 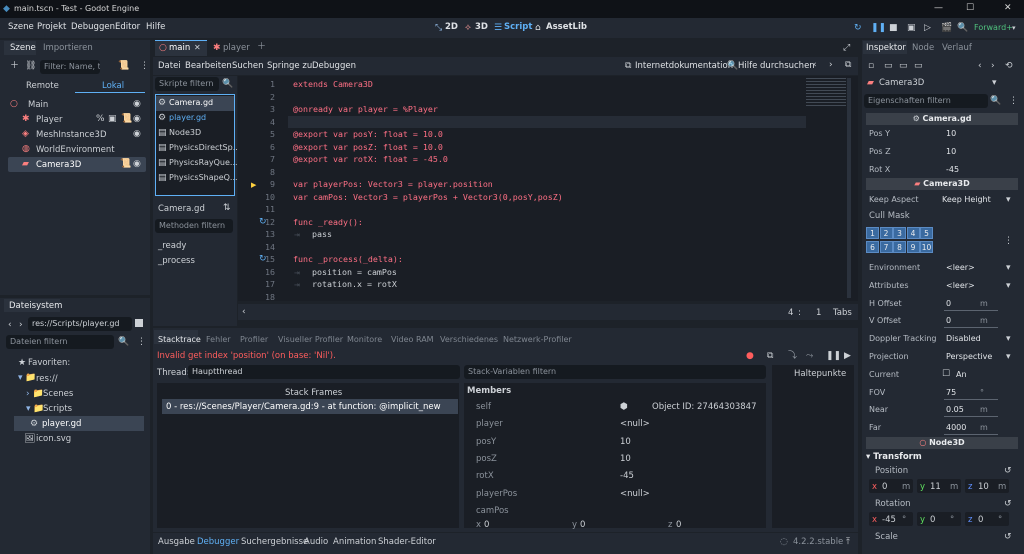 I want to click on prop-value: 0, so click(x=948, y=320).